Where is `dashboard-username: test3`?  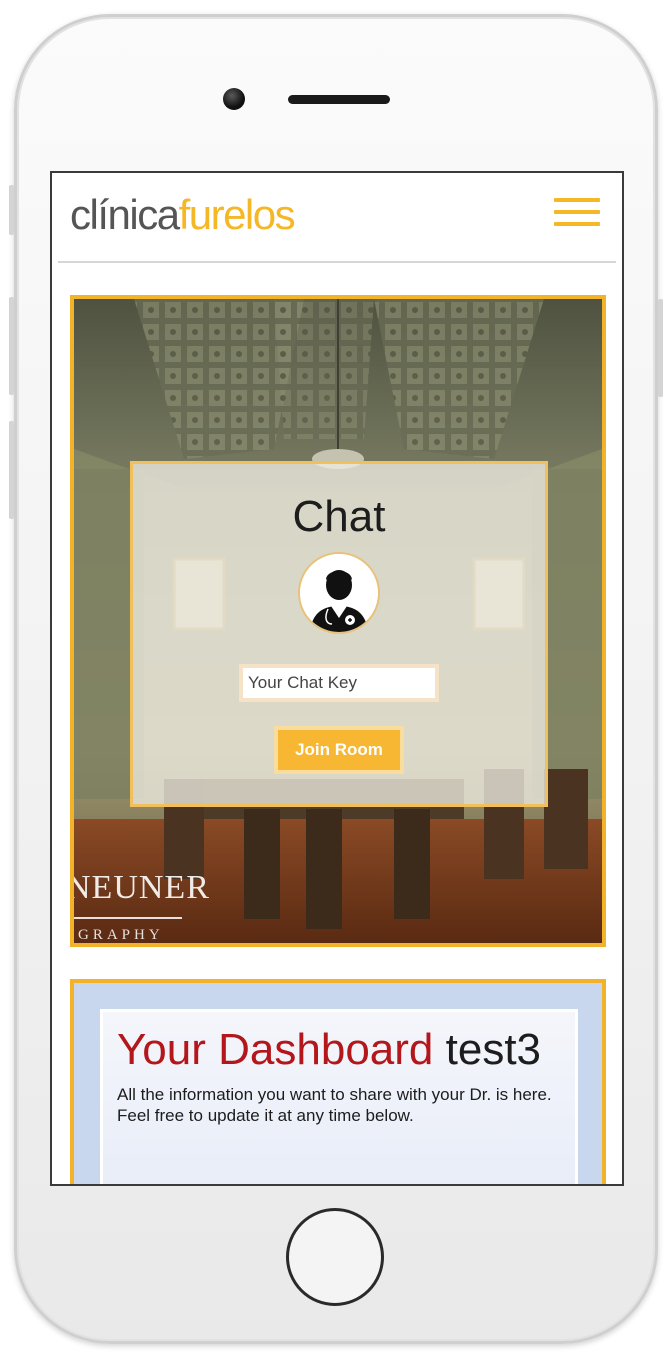
dashboard-username: test3 is located at coordinates (493, 1049).